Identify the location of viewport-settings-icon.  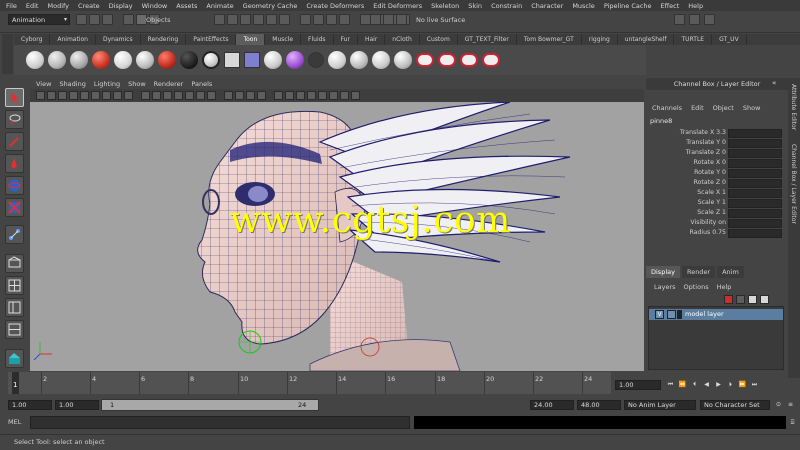
(355, 95).